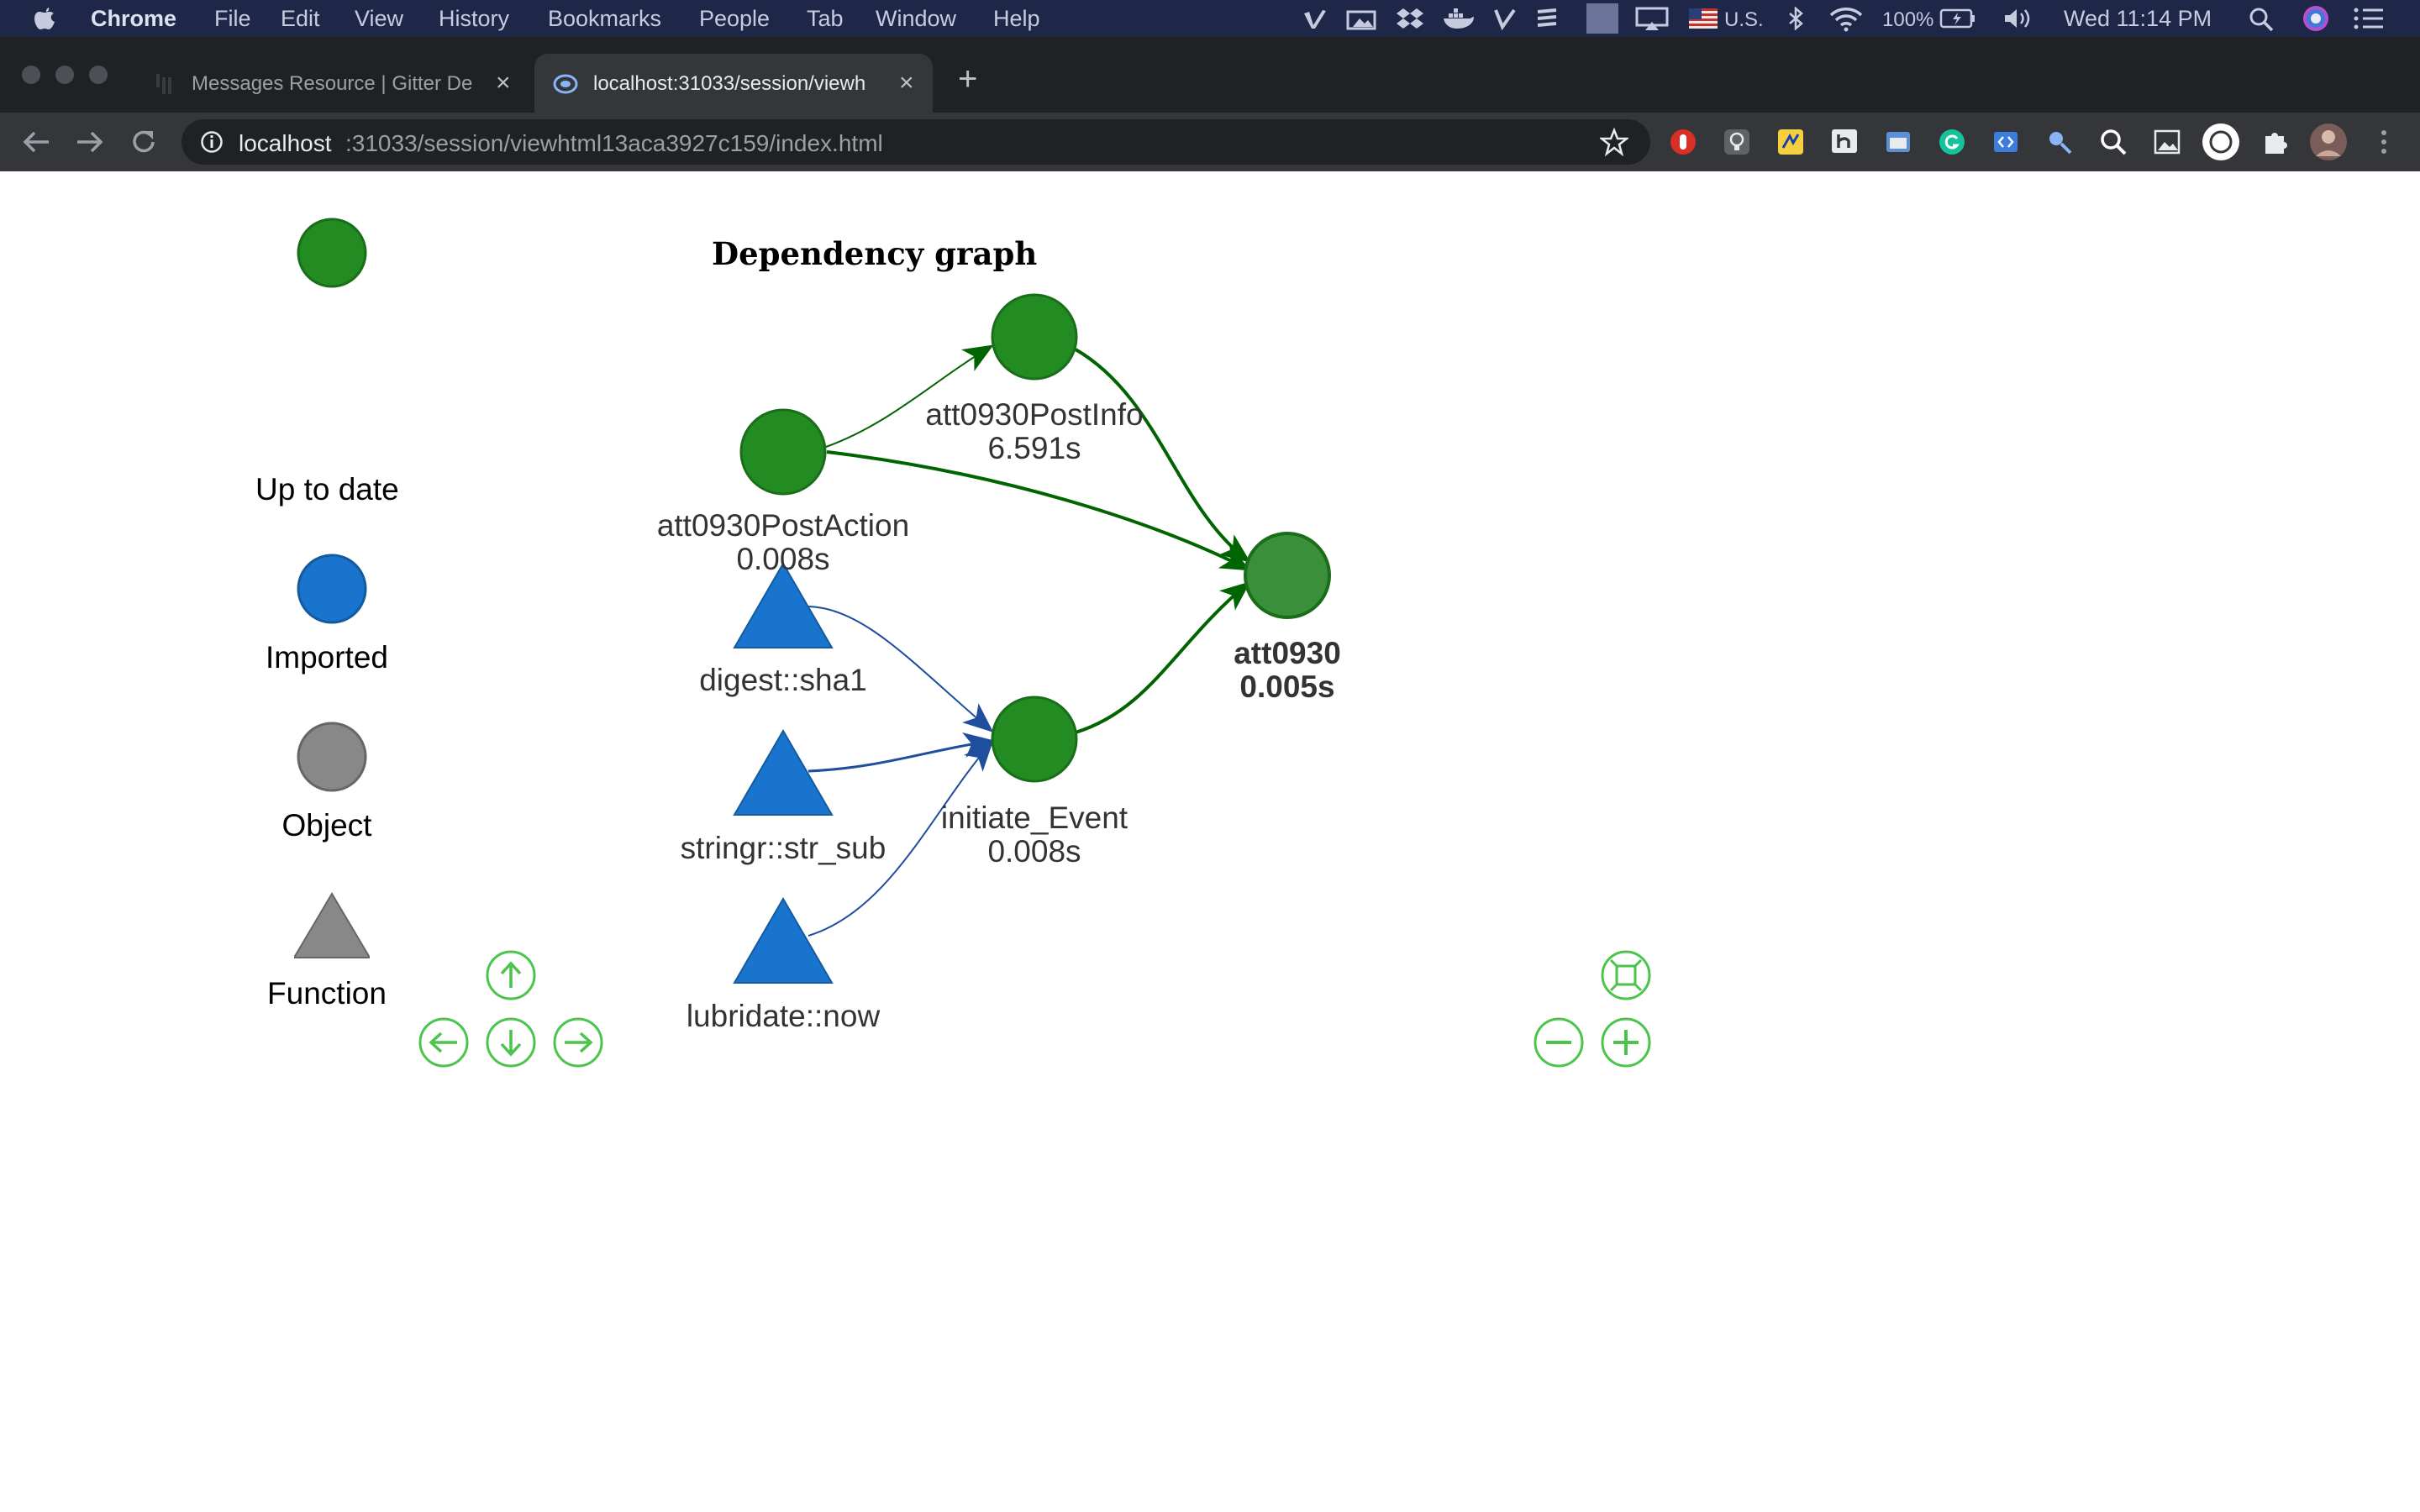  I want to click on app-menu: Chrome, so click(133, 18).